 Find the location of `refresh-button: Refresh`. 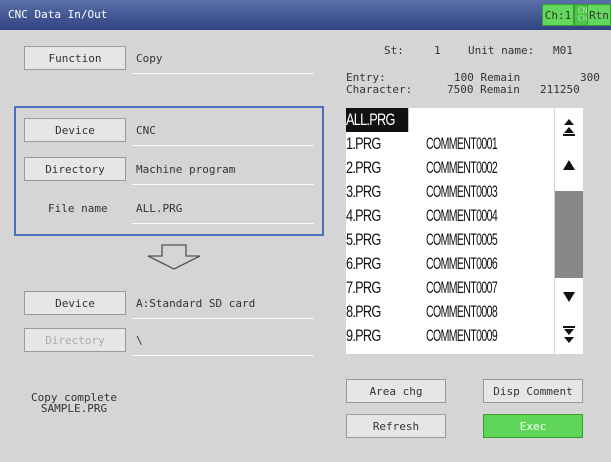

refresh-button: Refresh is located at coordinates (396, 426).